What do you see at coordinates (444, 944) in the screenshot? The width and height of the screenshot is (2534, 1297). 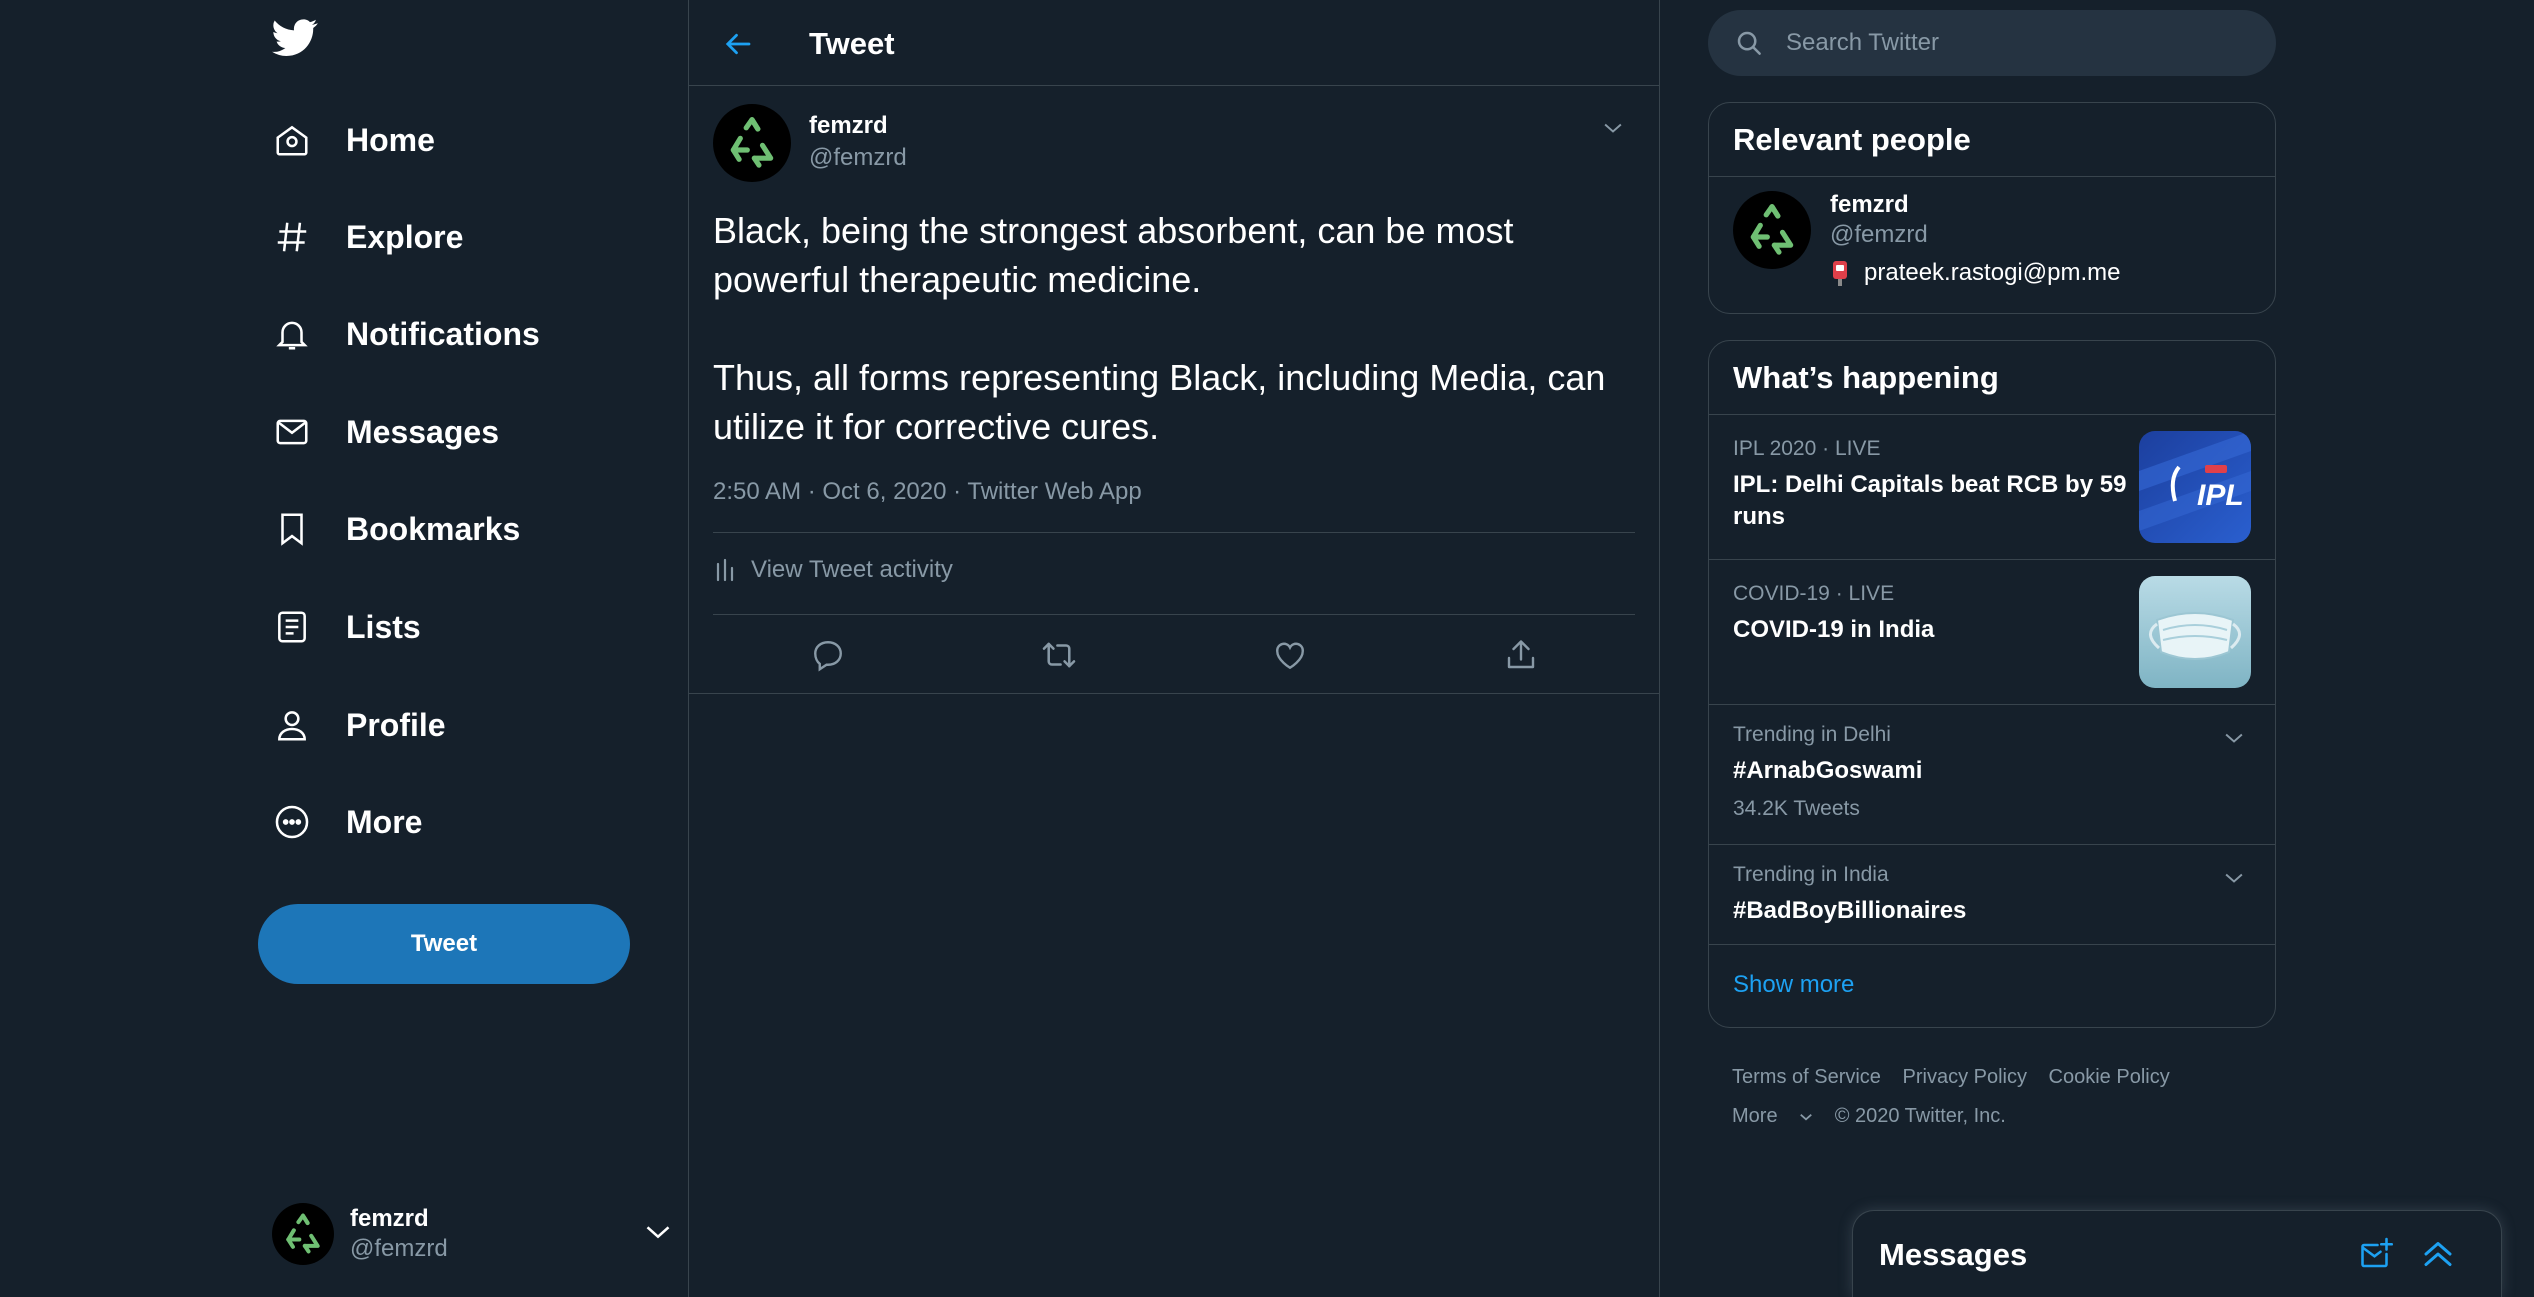 I see `compose-tweet-button: Tweet` at bounding box center [444, 944].